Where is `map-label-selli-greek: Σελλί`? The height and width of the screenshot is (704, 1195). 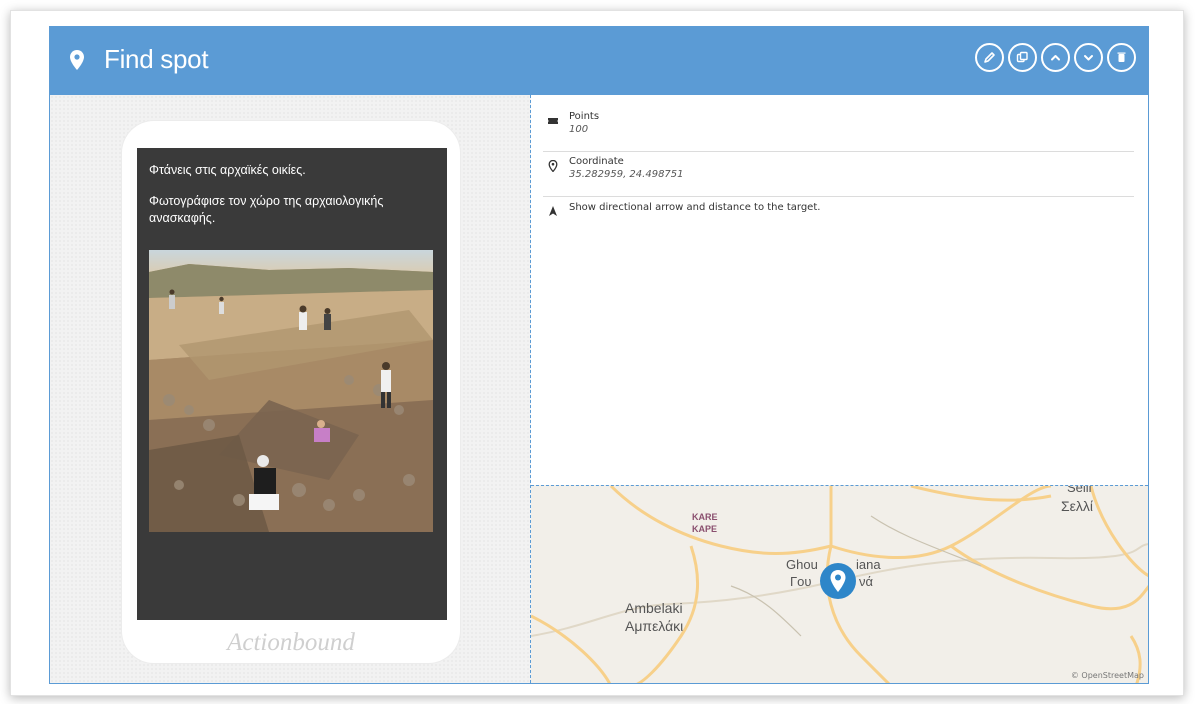
map-label-selli-greek: Σελλί is located at coordinates (1077, 506).